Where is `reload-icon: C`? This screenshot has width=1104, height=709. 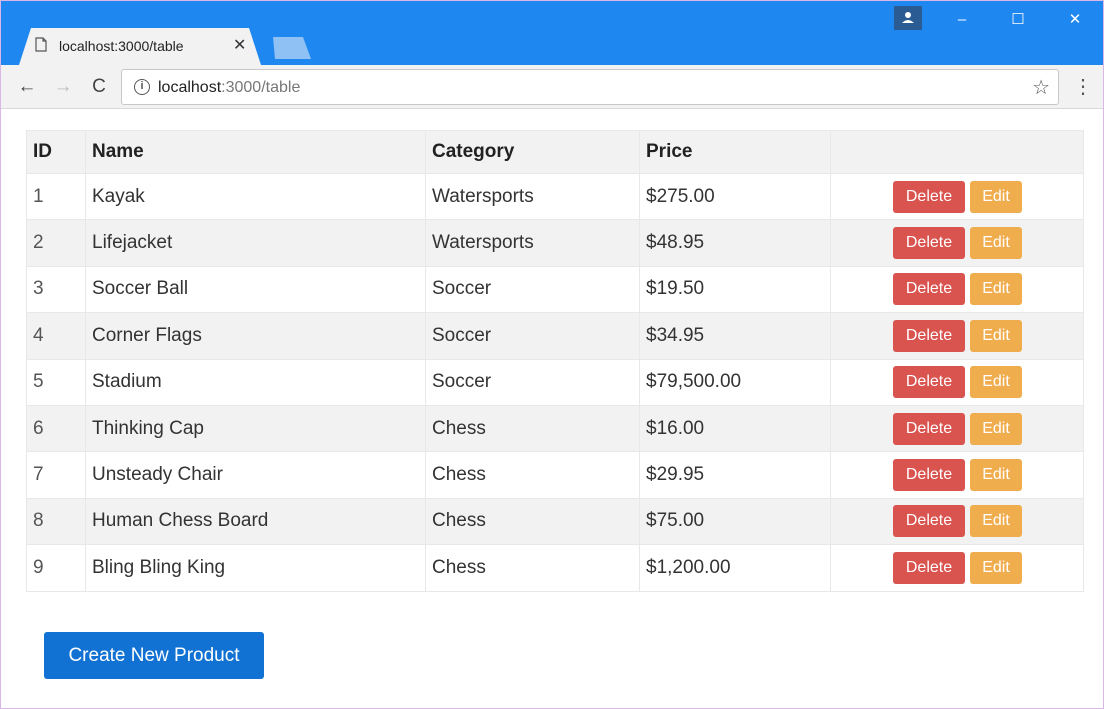
reload-icon: C is located at coordinates (99, 87).